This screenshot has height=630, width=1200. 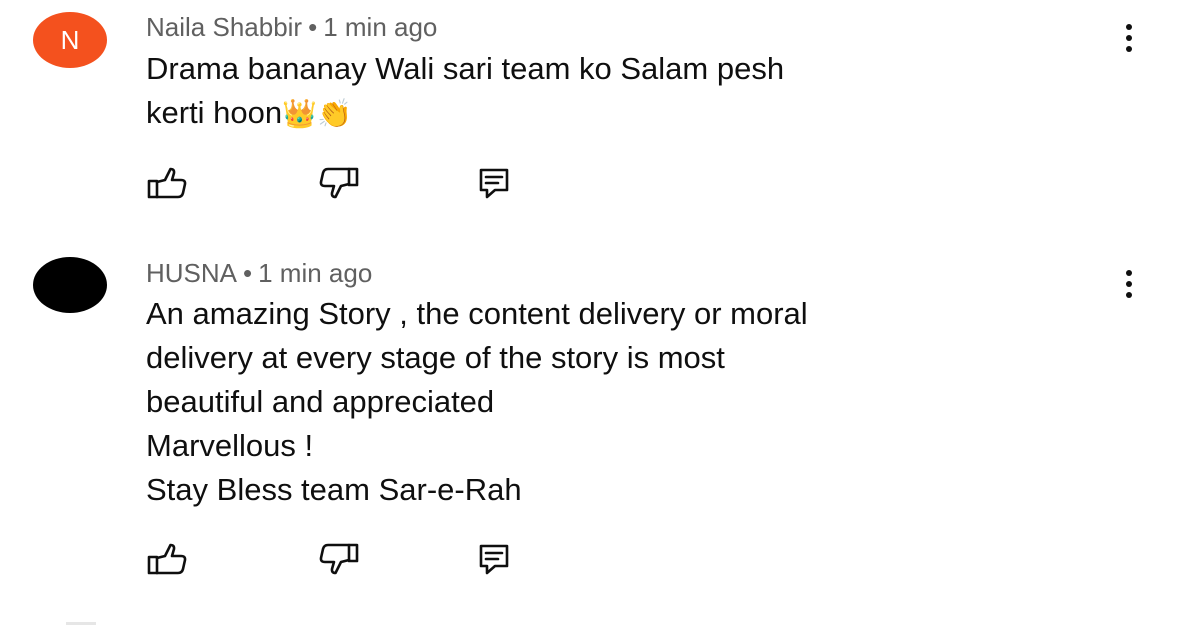 I want to click on next-comment-edge, so click(x=81, y=623).